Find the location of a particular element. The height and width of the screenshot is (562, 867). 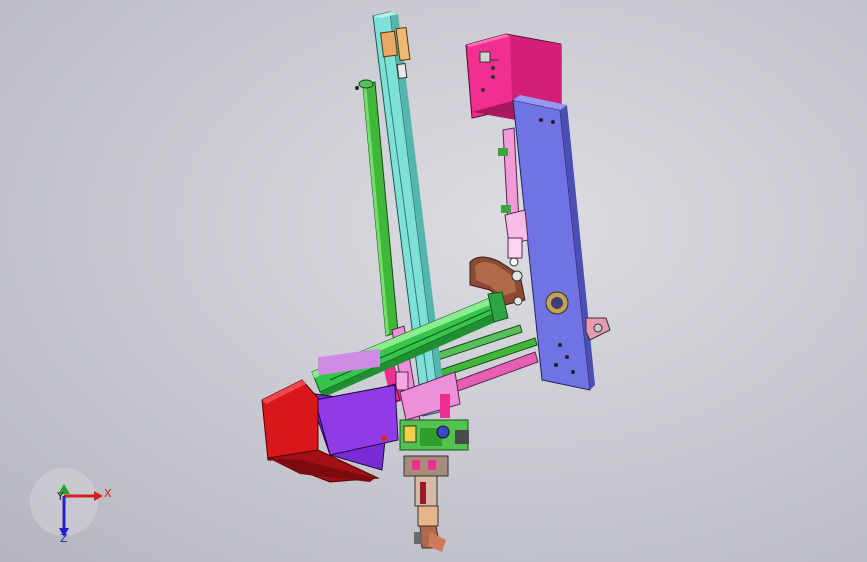

y-axis-label: Y is located at coordinates (60, 496).